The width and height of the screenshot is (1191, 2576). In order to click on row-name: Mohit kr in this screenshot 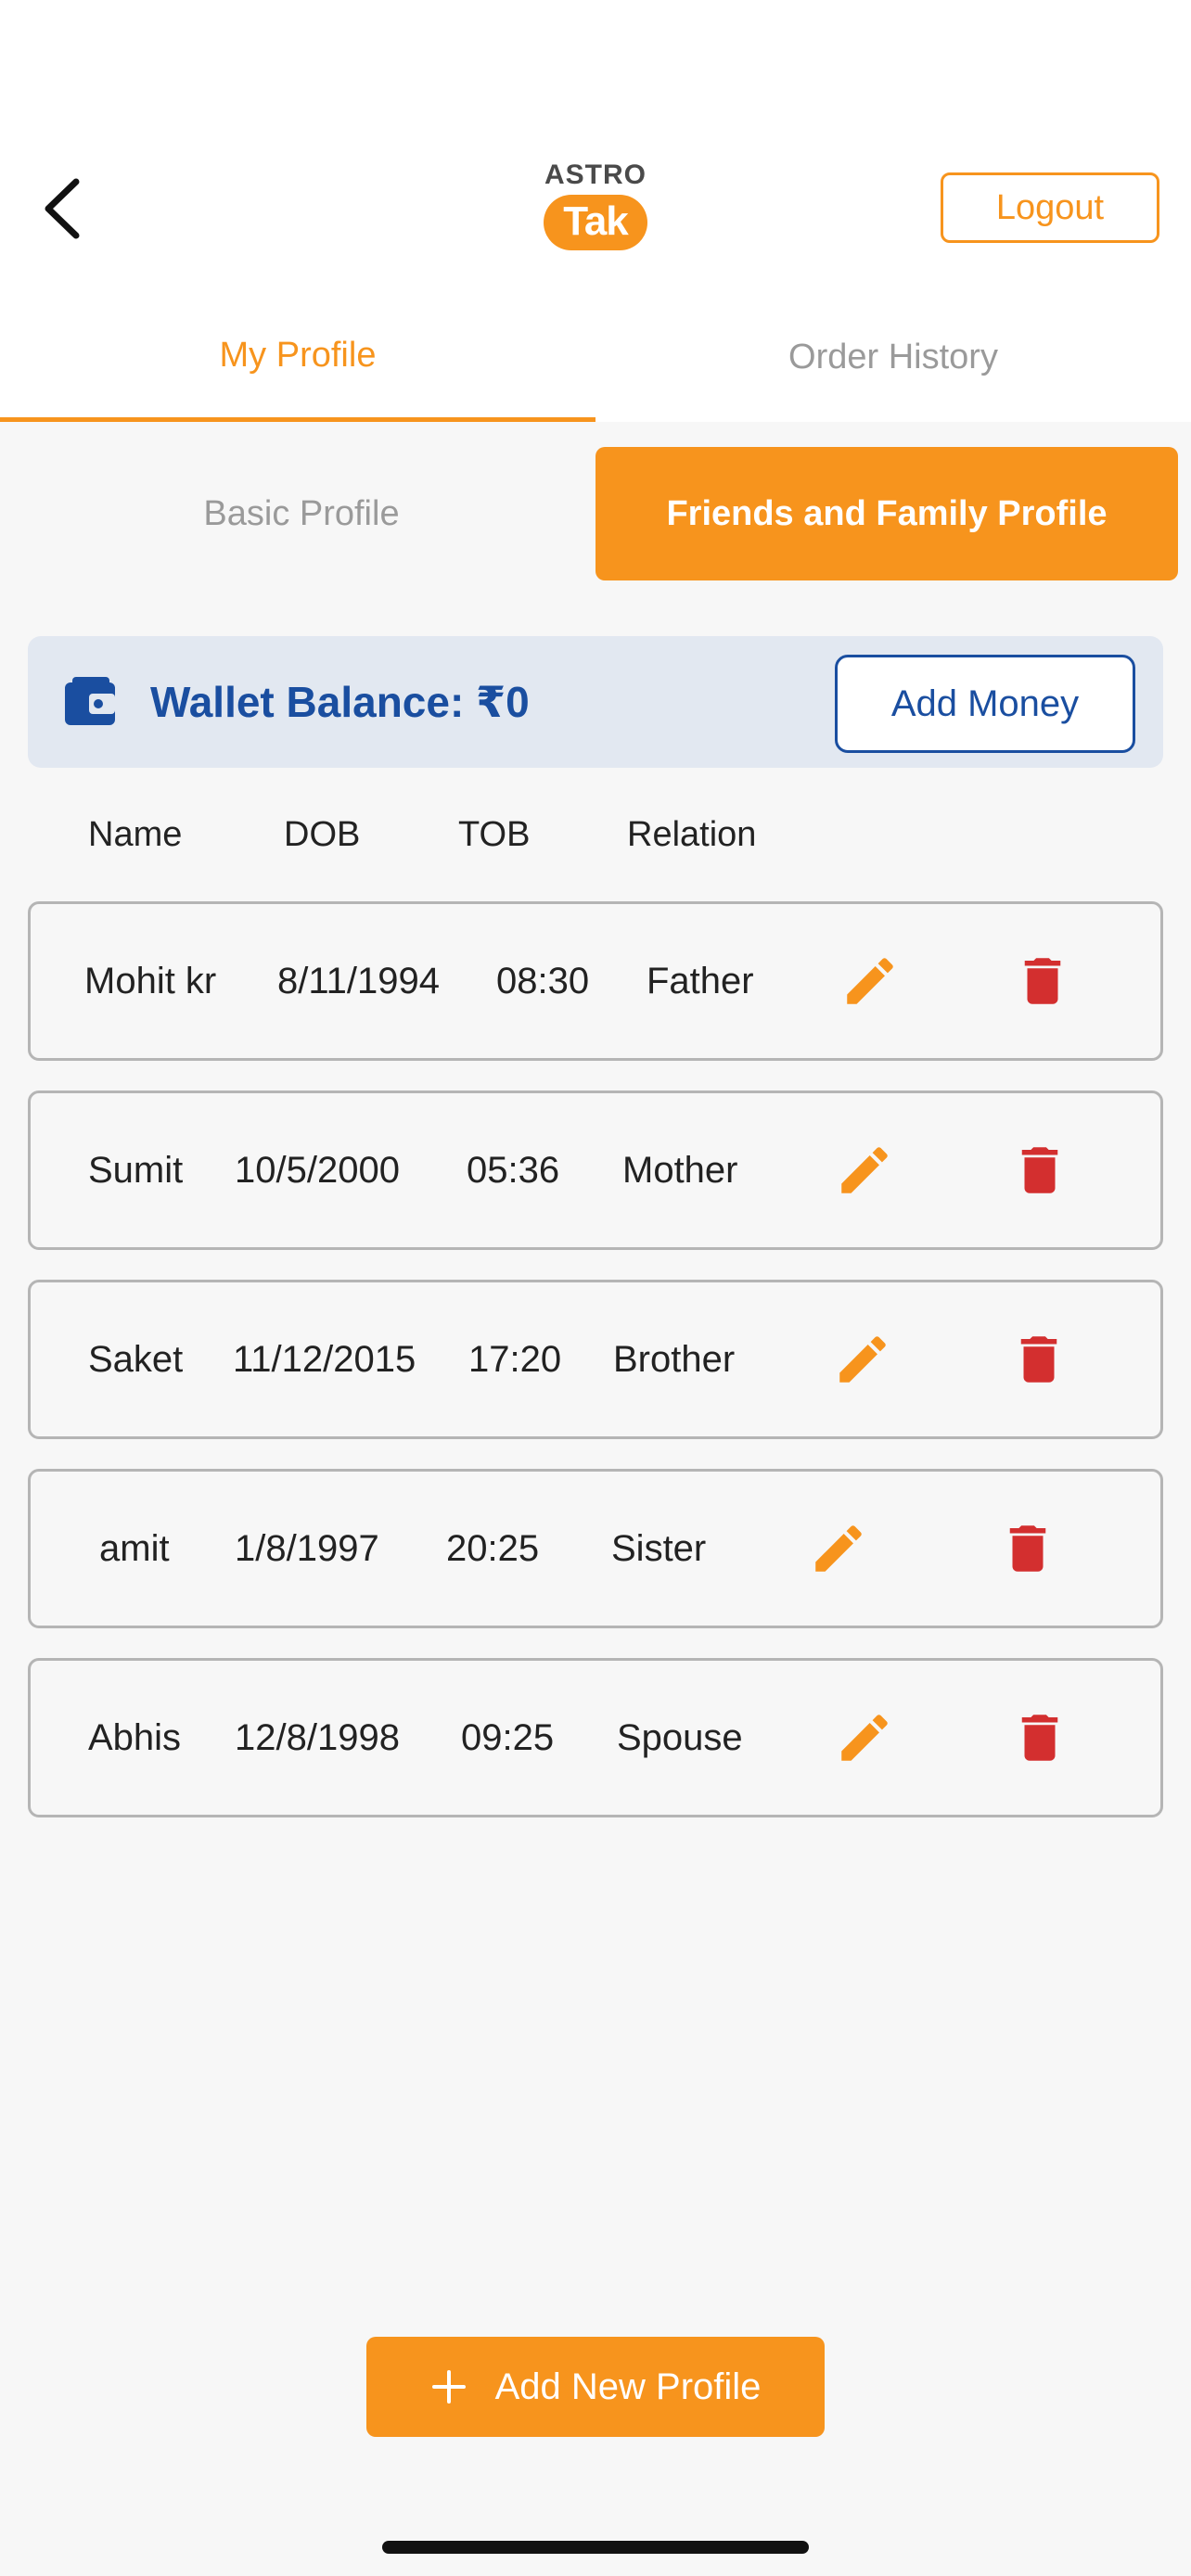, I will do `click(151, 981)`.